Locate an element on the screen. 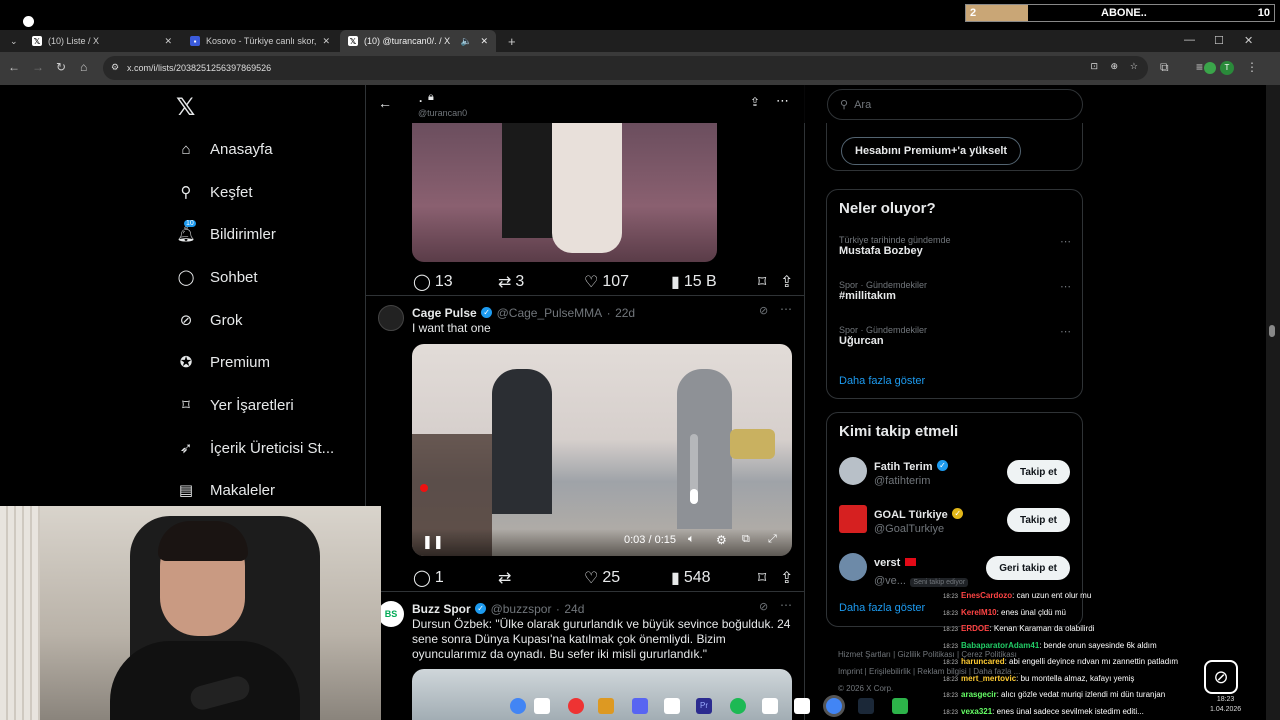 This screenshot has width=1280, height=720. reply-button: ◯ 13 is located at coordinates (433, 282).